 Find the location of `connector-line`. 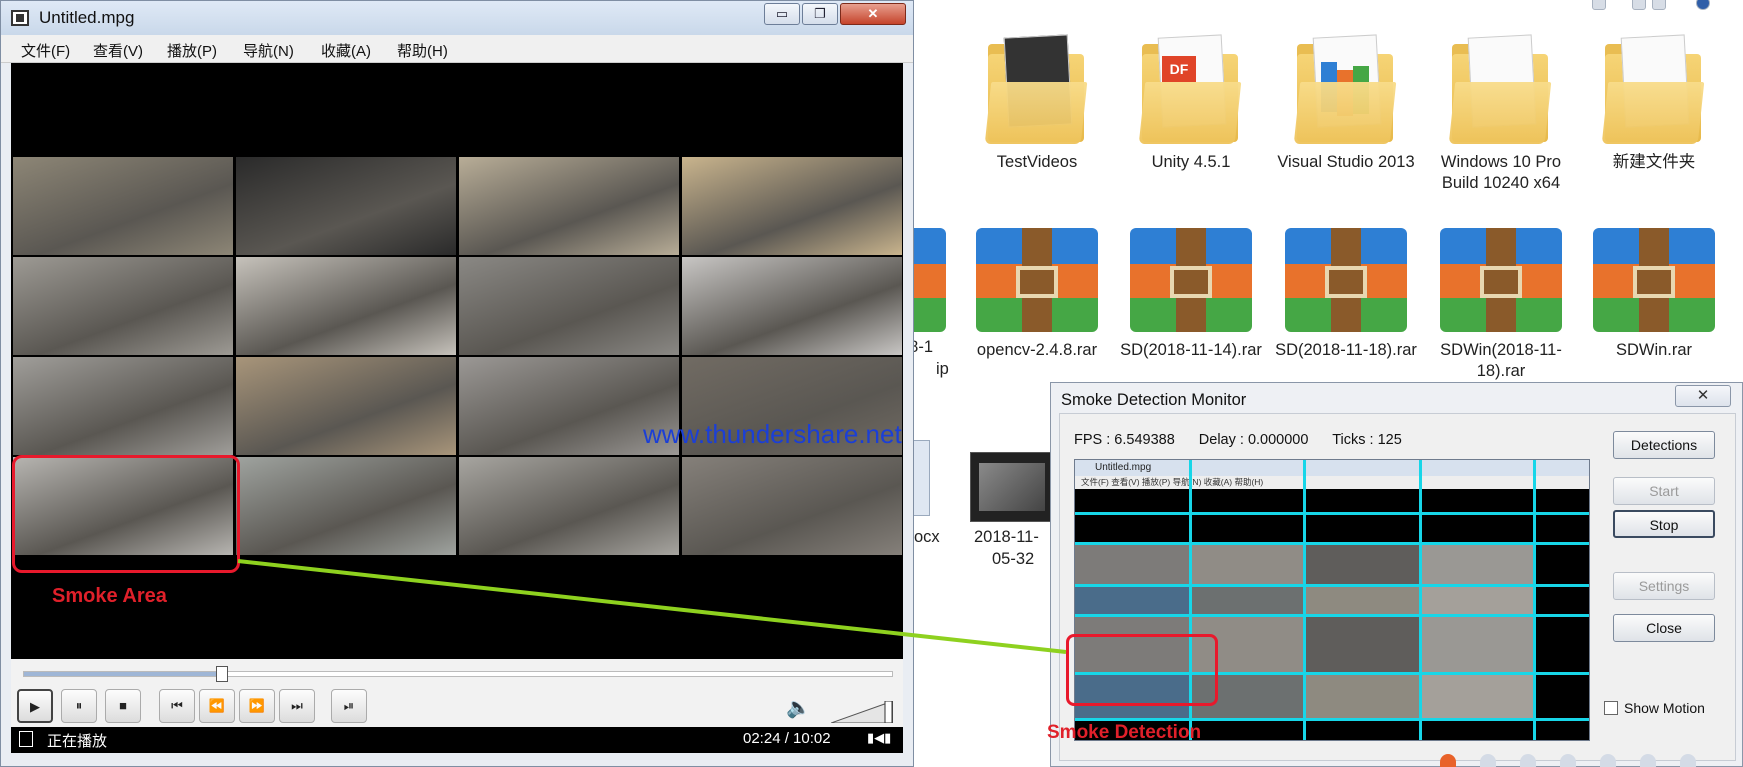

connector-line is located at coordinates (652, 606).